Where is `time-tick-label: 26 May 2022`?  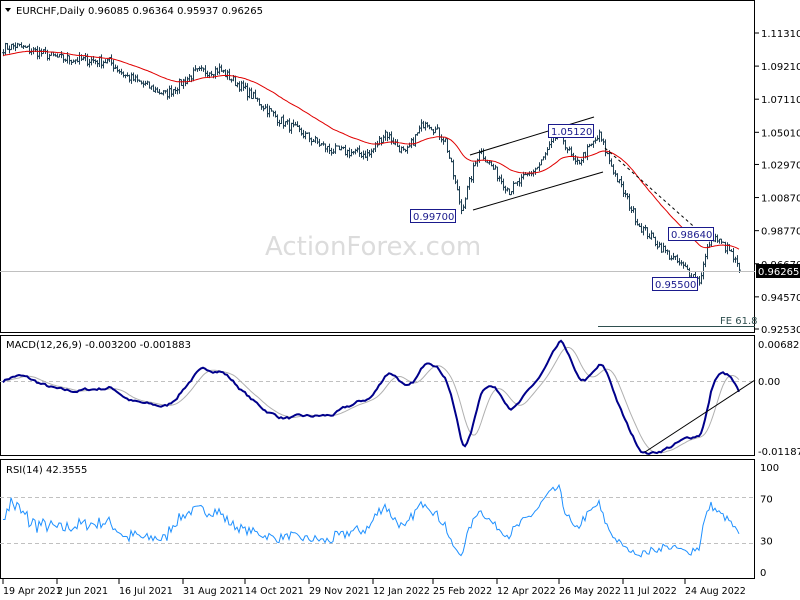
time-tick-label: 26 May 2022 is located at coordinates (590, 591).